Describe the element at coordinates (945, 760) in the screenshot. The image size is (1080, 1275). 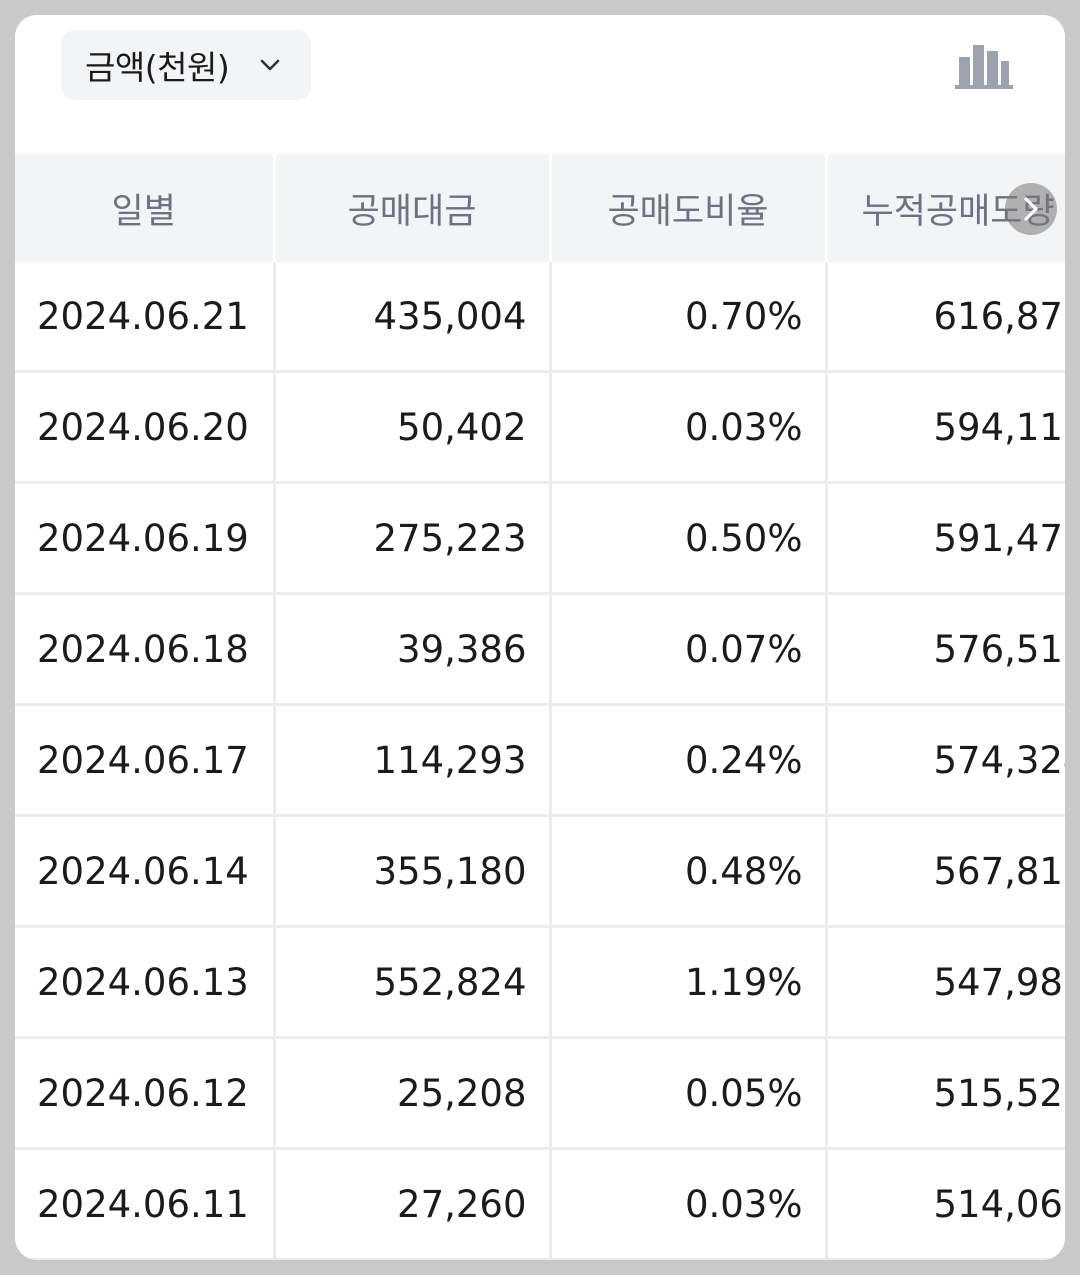
I see `cell-cumulative-volume: 574,324` at that location.